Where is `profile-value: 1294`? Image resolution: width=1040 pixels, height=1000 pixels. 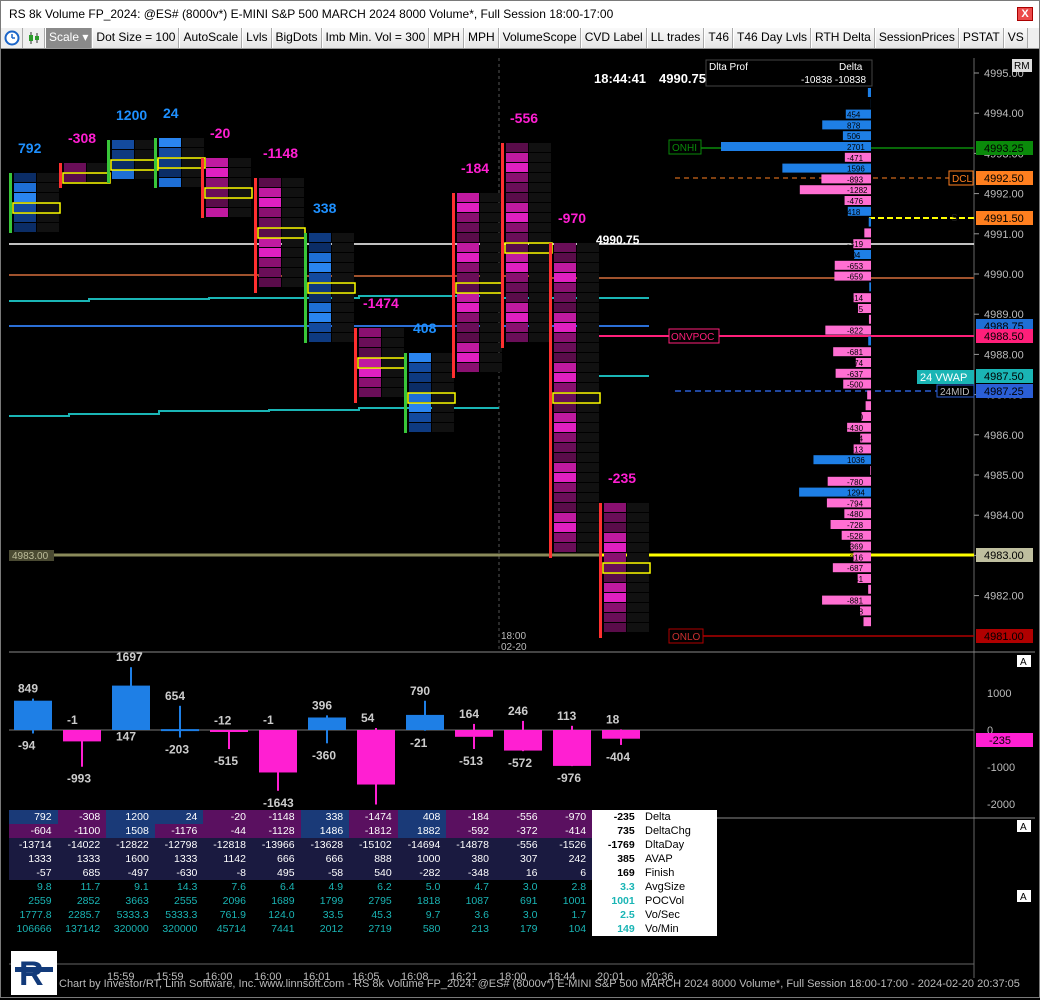
profile-value: 1294 is located at coordinates (856, 493).